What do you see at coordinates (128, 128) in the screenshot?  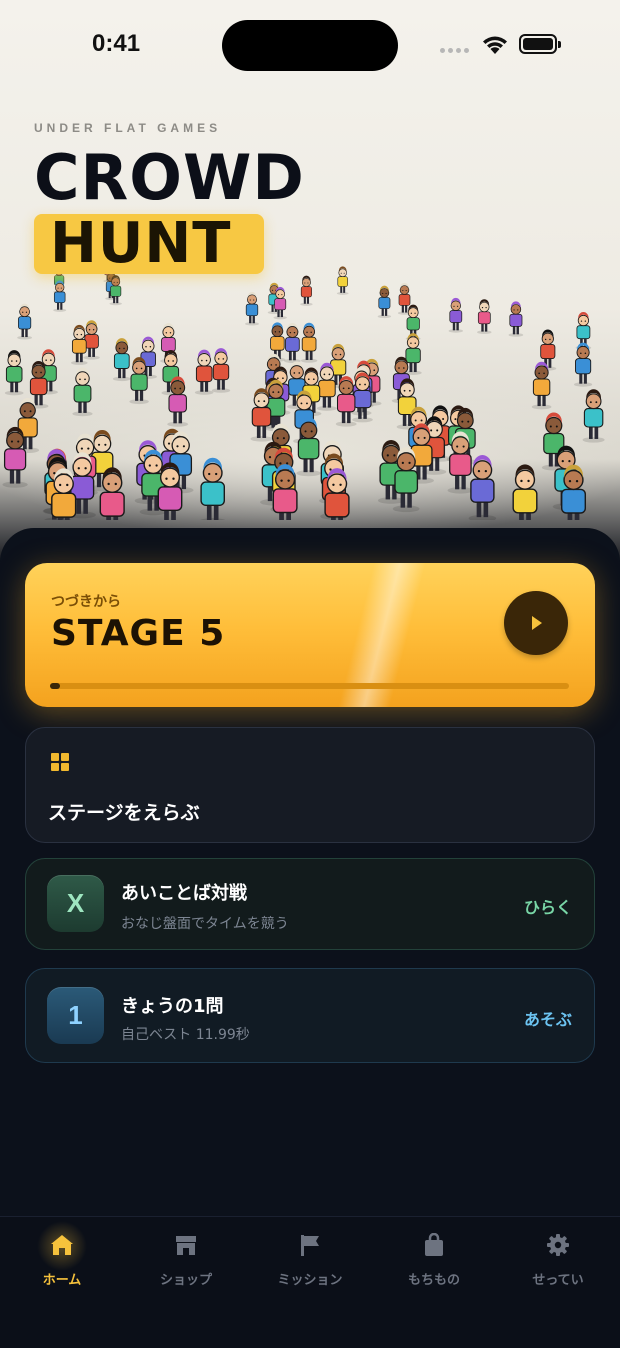 I see `studio-name: UNDER FLAT GAMES` at bounding box center [128, 128].